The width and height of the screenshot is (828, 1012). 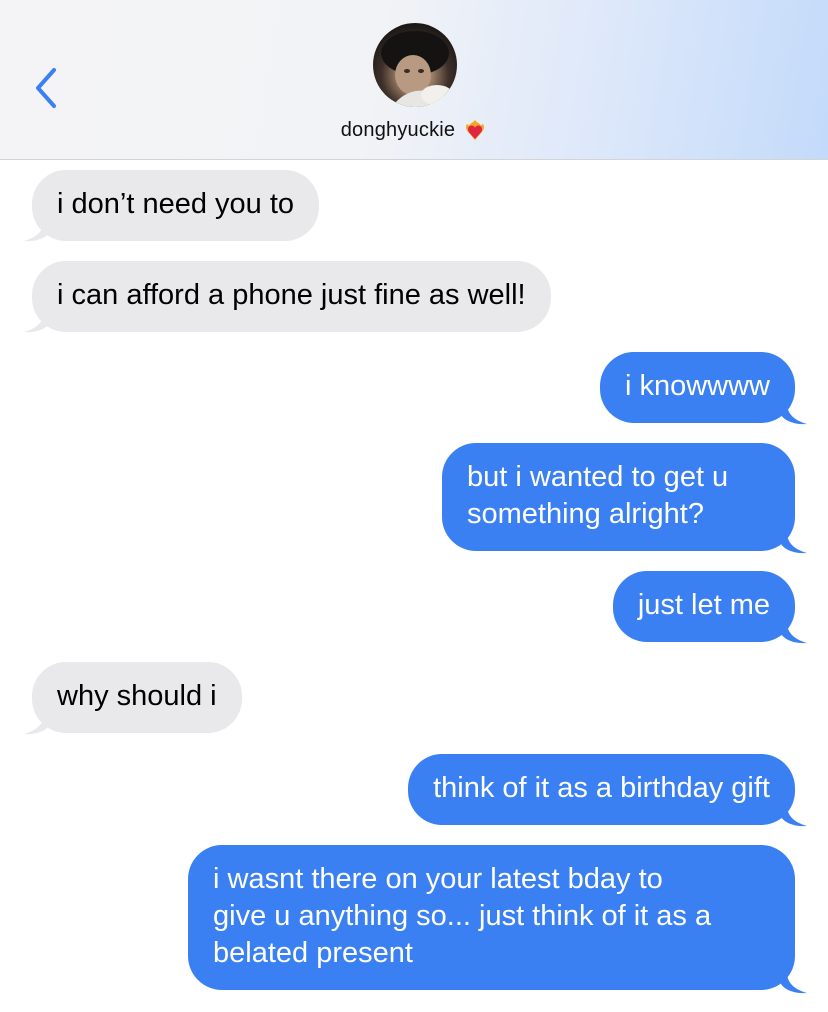 I want to click on message-text: i knowwww, so click(x=697, y=386).